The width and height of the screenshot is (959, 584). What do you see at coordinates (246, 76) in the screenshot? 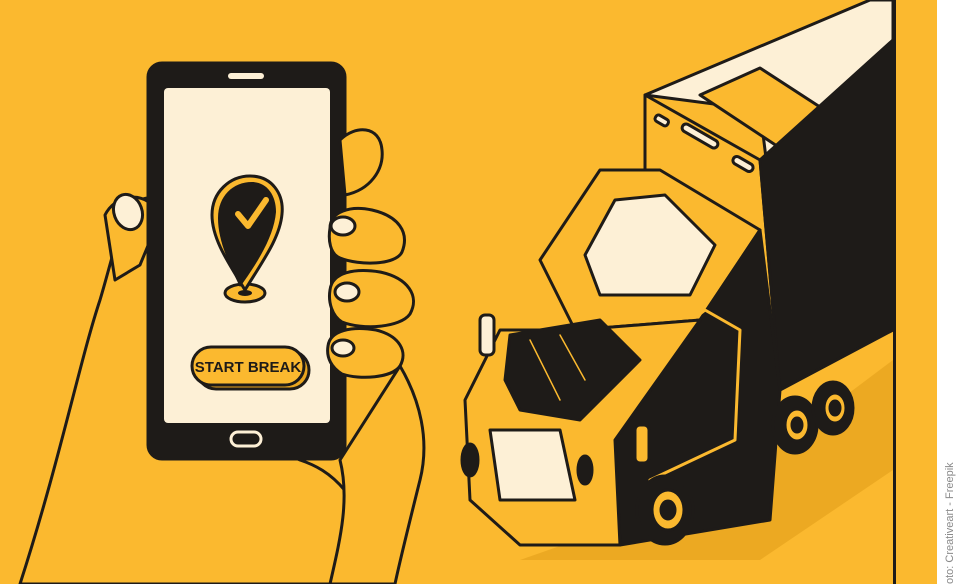
I see `speaker-slot-icon` at bounding box center [246, 76].